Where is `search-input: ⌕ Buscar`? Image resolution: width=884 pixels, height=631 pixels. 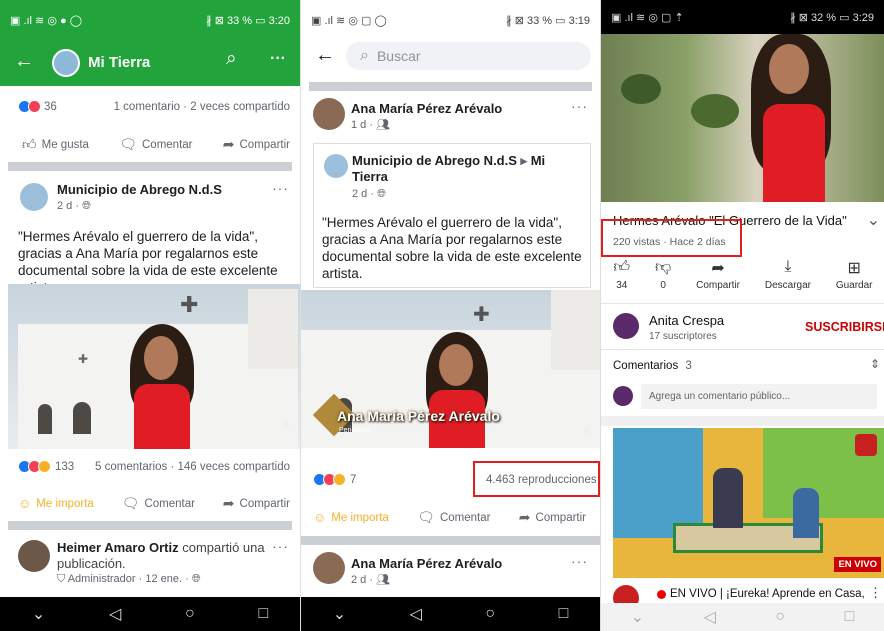 search-input: ⌕ Buscar is located at coordinates (468, 56).